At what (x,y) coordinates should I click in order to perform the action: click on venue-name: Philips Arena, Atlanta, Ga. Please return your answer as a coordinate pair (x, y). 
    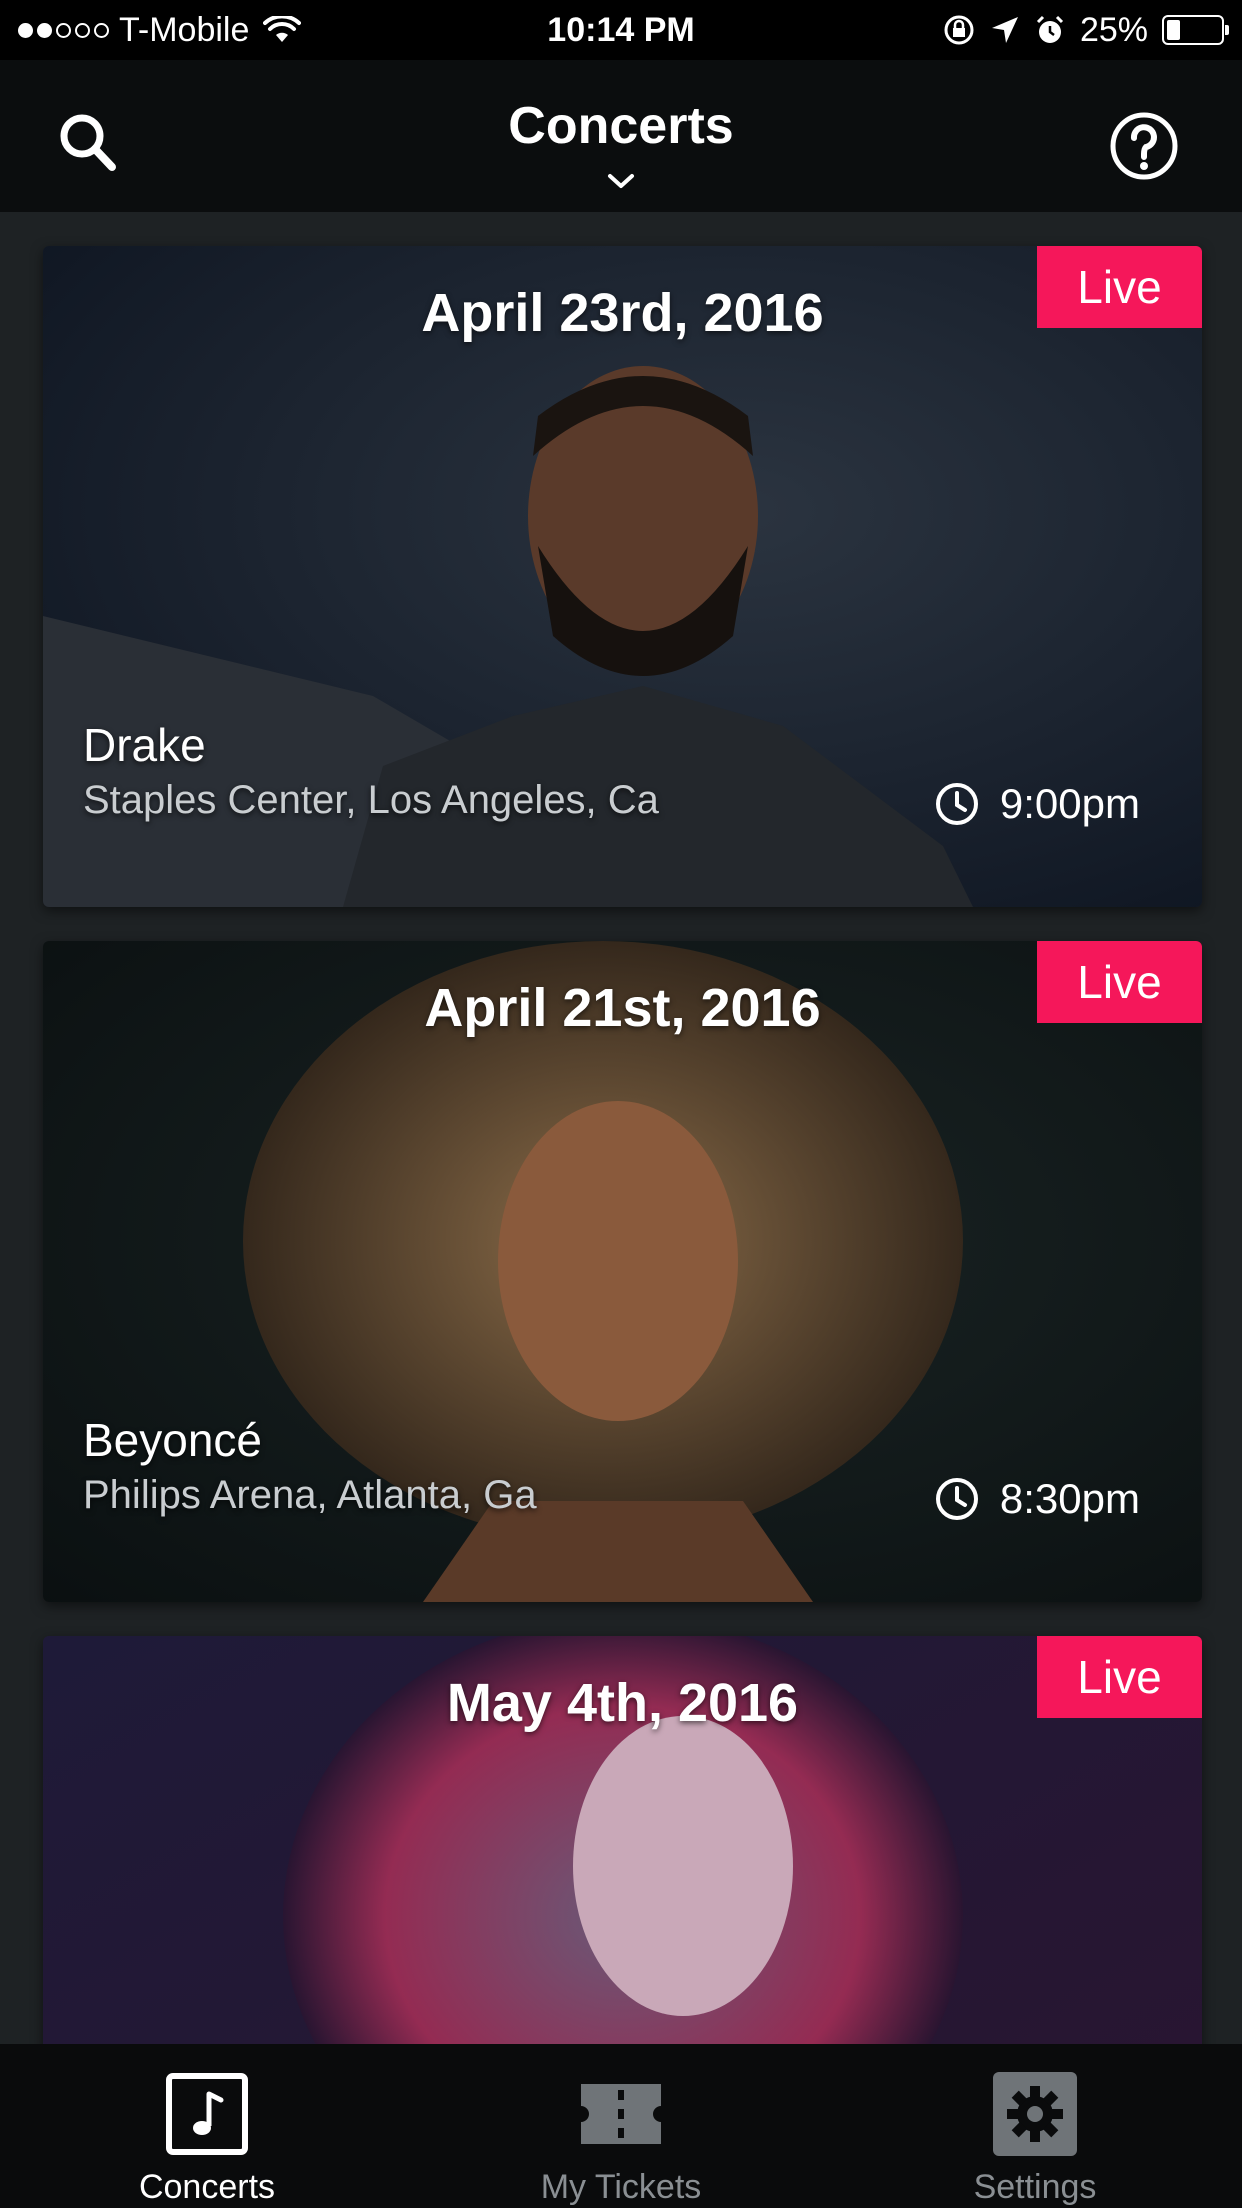
    Looking at the image, I should click on (310, 1495).